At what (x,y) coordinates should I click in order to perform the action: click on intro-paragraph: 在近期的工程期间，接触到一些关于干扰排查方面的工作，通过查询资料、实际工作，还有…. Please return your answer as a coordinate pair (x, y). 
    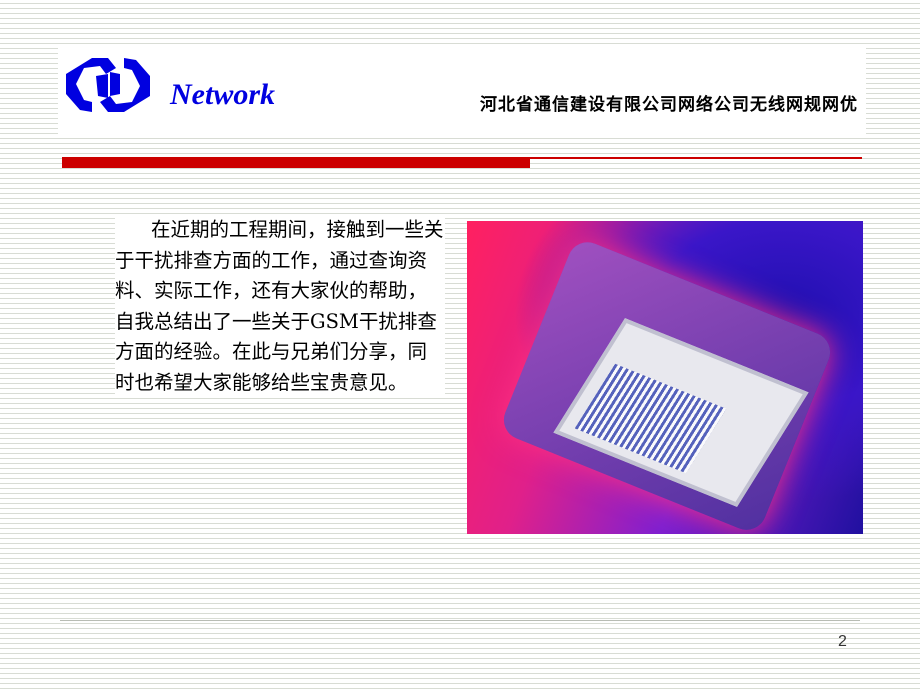
    Looking at the image, I should click on (280, 306).